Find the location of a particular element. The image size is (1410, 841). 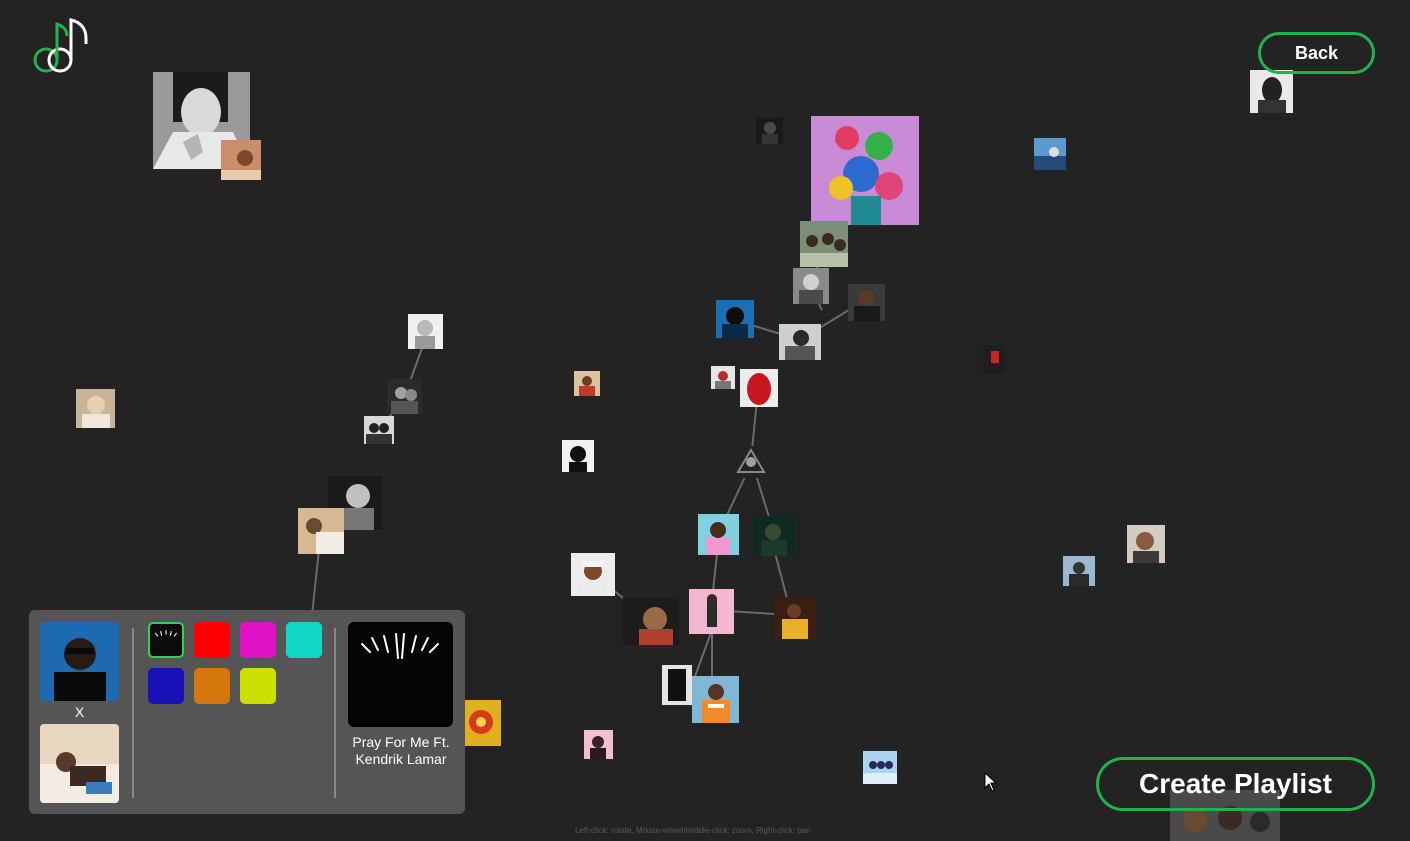

song-cover-art is located at coordinates (400, 674).